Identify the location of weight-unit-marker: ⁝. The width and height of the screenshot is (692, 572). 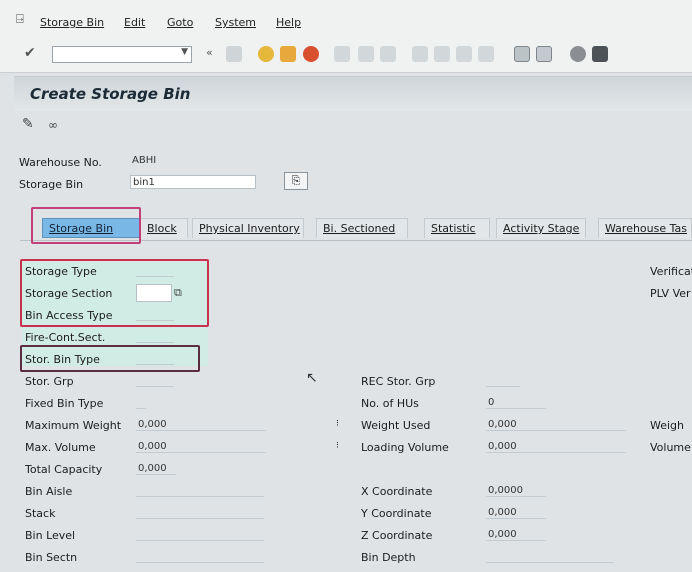
(337, 424).